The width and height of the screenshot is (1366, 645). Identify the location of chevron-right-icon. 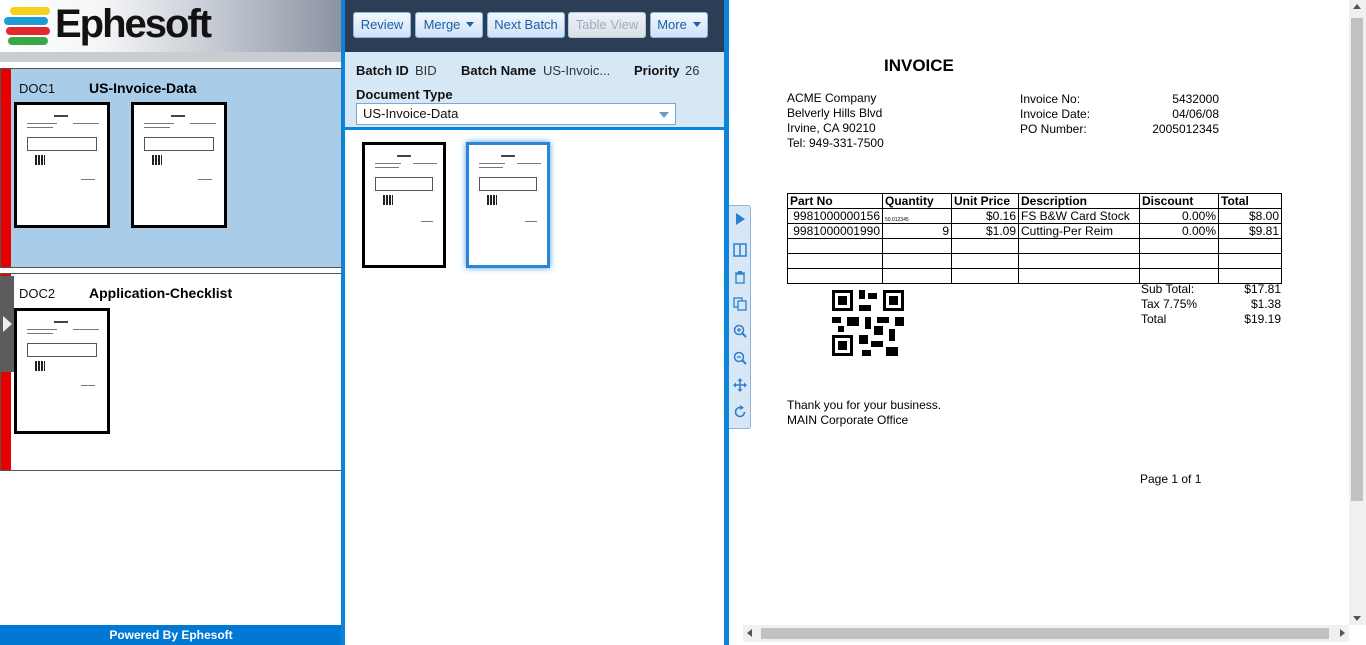
(7, 324).